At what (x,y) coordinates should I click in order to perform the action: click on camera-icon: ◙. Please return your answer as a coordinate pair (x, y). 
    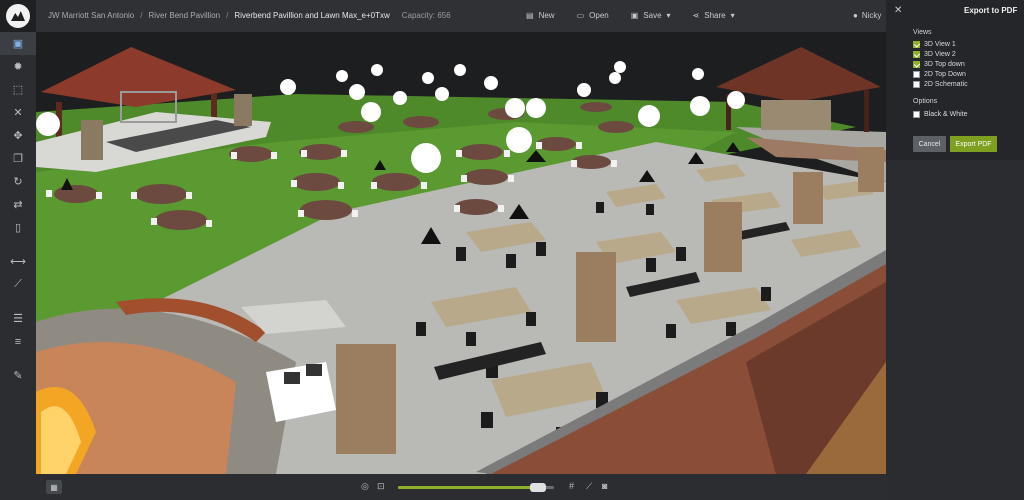
    Looking at the image, I should click on (604, 486).